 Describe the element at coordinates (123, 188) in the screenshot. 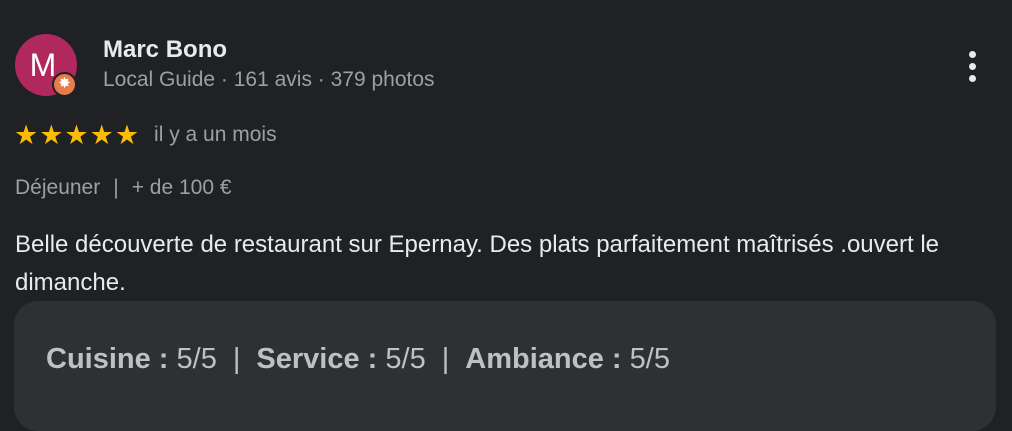

I see `visit-meta: Déjeuner | + de 100 €` at that location.